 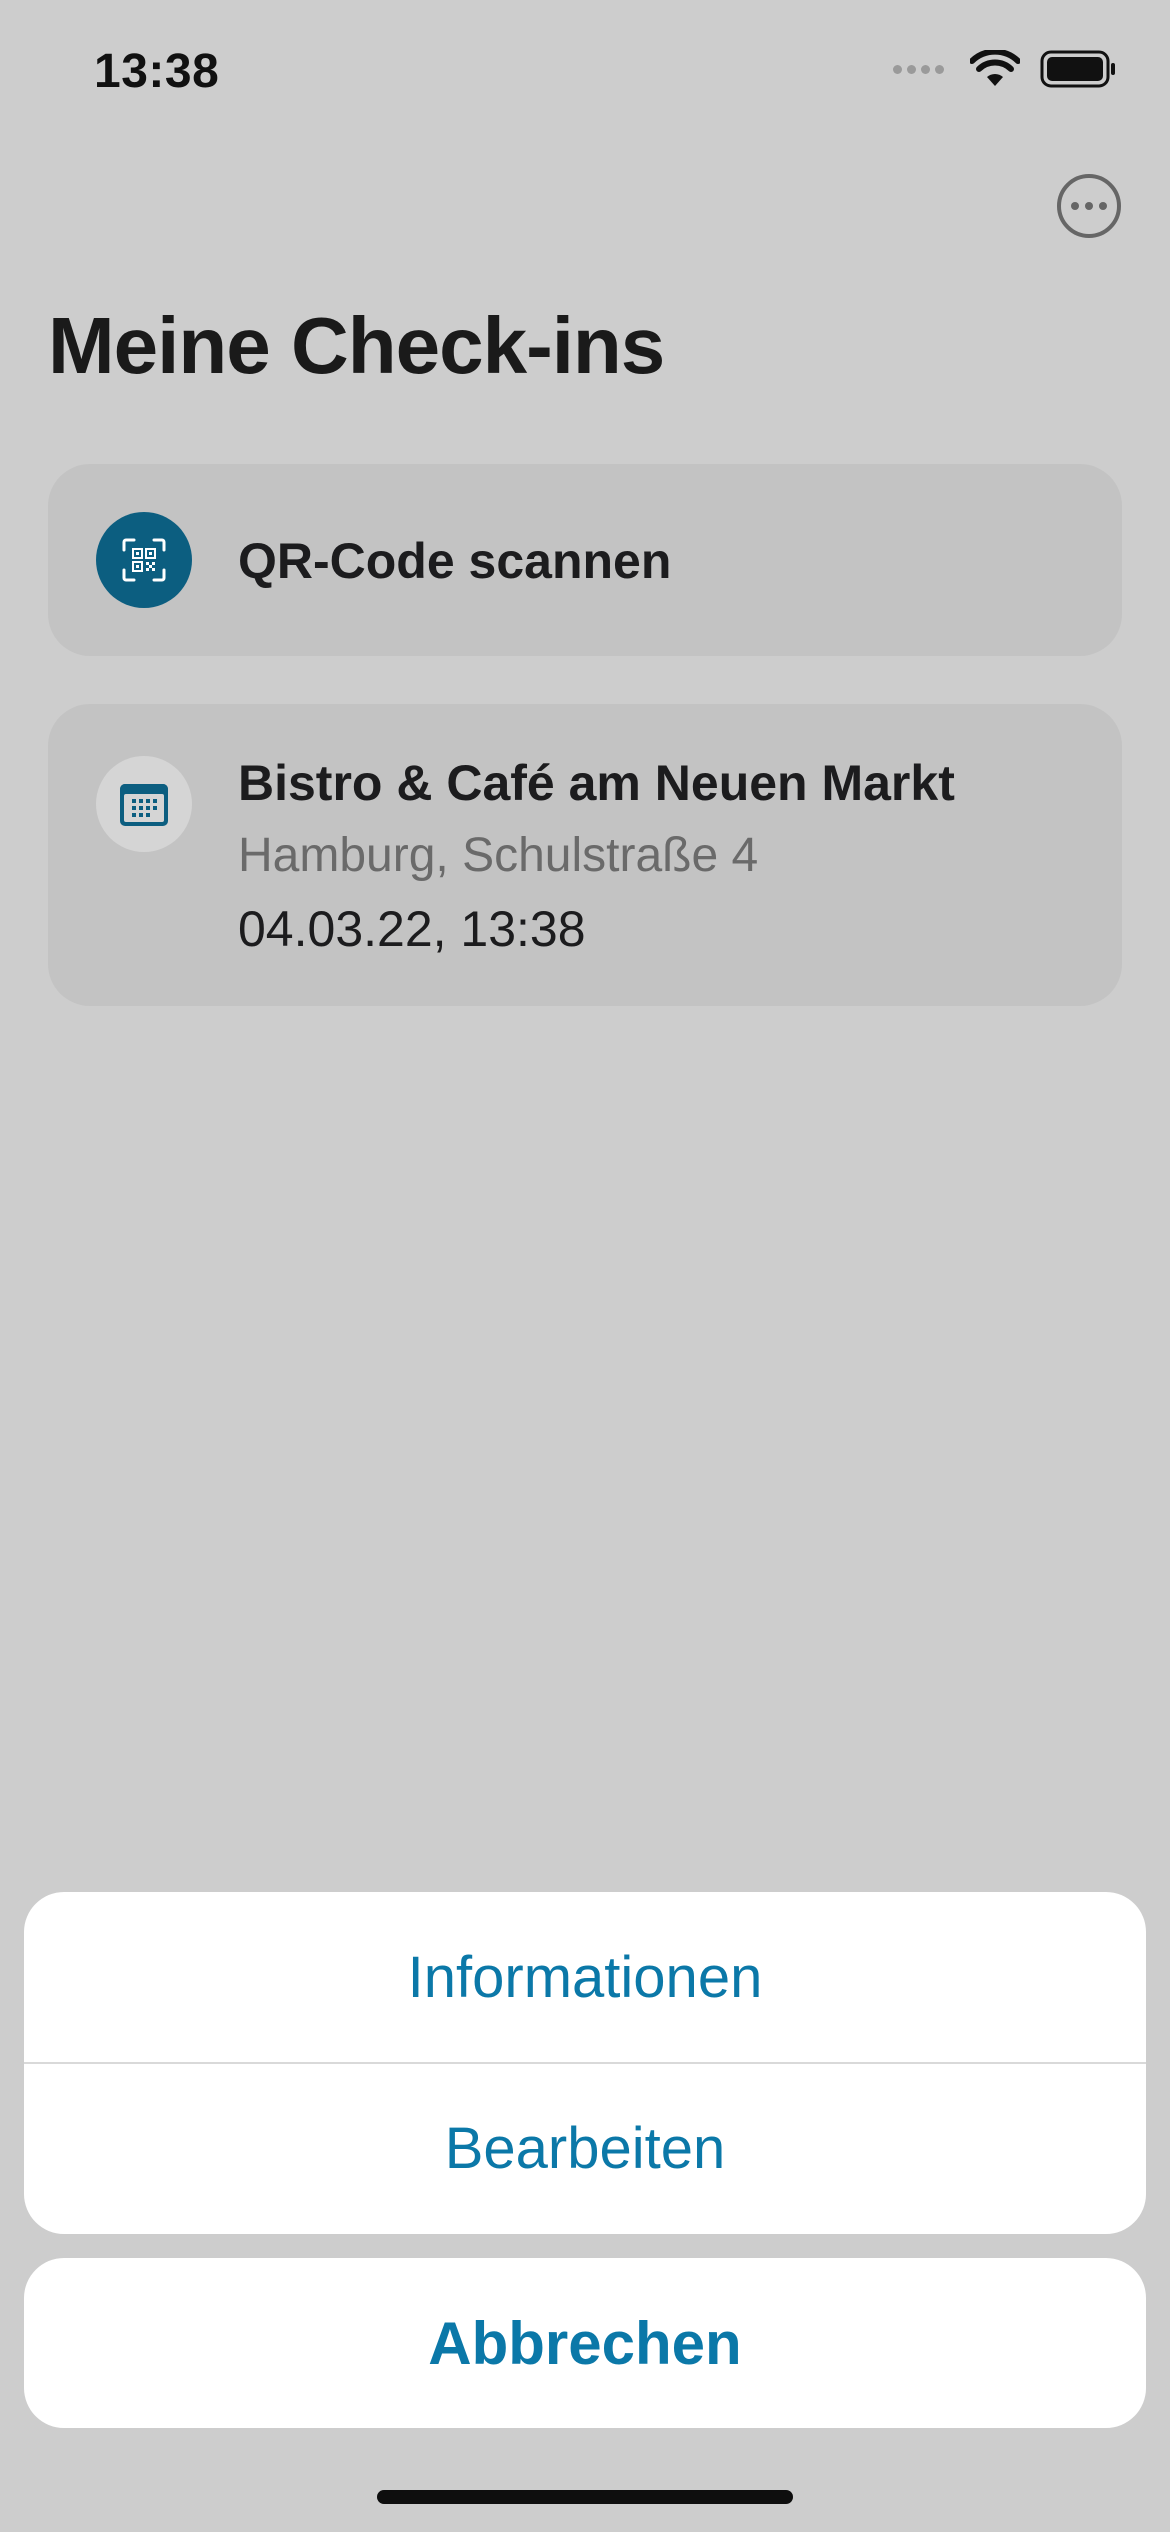 I want to click on more-options-button, so click(x=1089, y=206).